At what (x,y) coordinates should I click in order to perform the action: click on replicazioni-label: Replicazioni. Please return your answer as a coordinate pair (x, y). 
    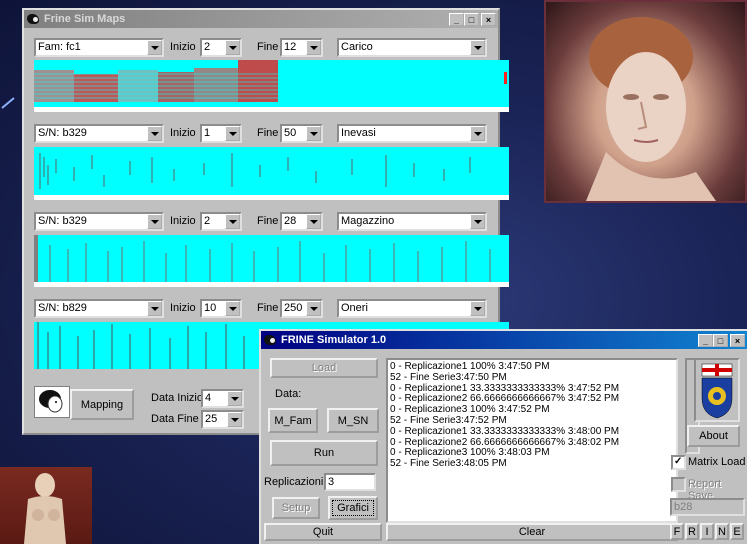
    Looking at the image, I should click on (294, 482).